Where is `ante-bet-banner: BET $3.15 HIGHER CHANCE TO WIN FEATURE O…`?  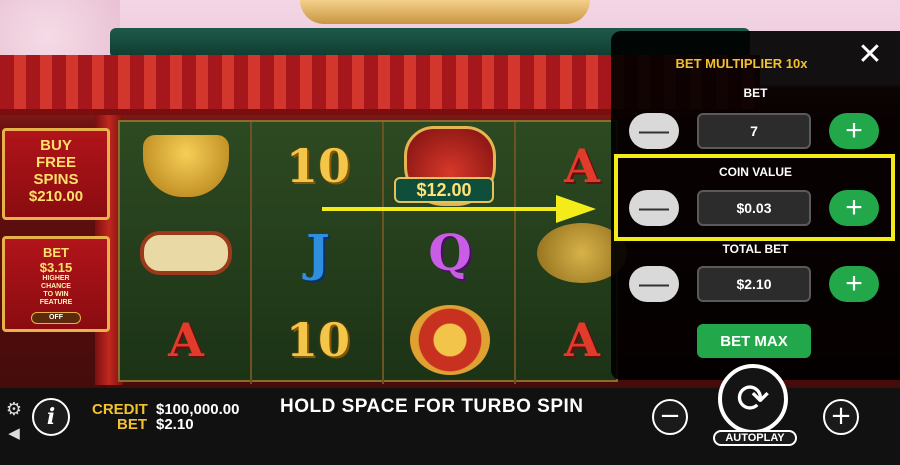 ante-bet-banner: BET $3.15 HIGHER CHANCE TO WIN FEATURE O… is located at coordinates (56, 284).